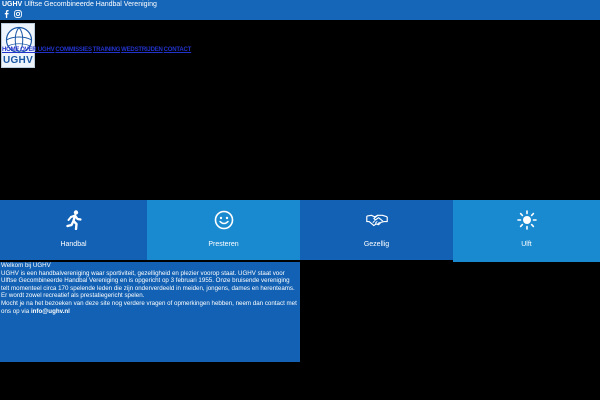 This screenshot has width=600, height=400. Describe the element at coordinates (11, 50) in the screenshot. I see `nav-item-home: HOME` at that location.